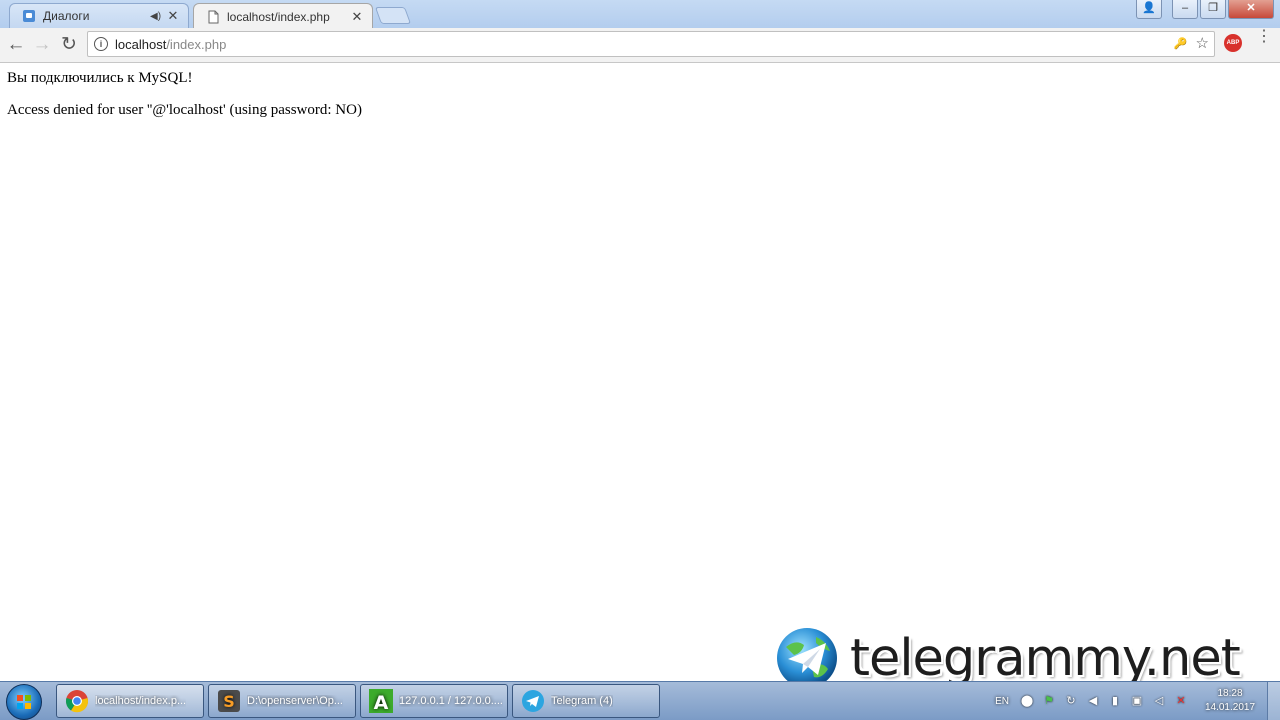 Image resolution: width=1280 pixels, height=720 pixels. I want to click on taskbar-item-label: Telegram (4), so click(582, 701).